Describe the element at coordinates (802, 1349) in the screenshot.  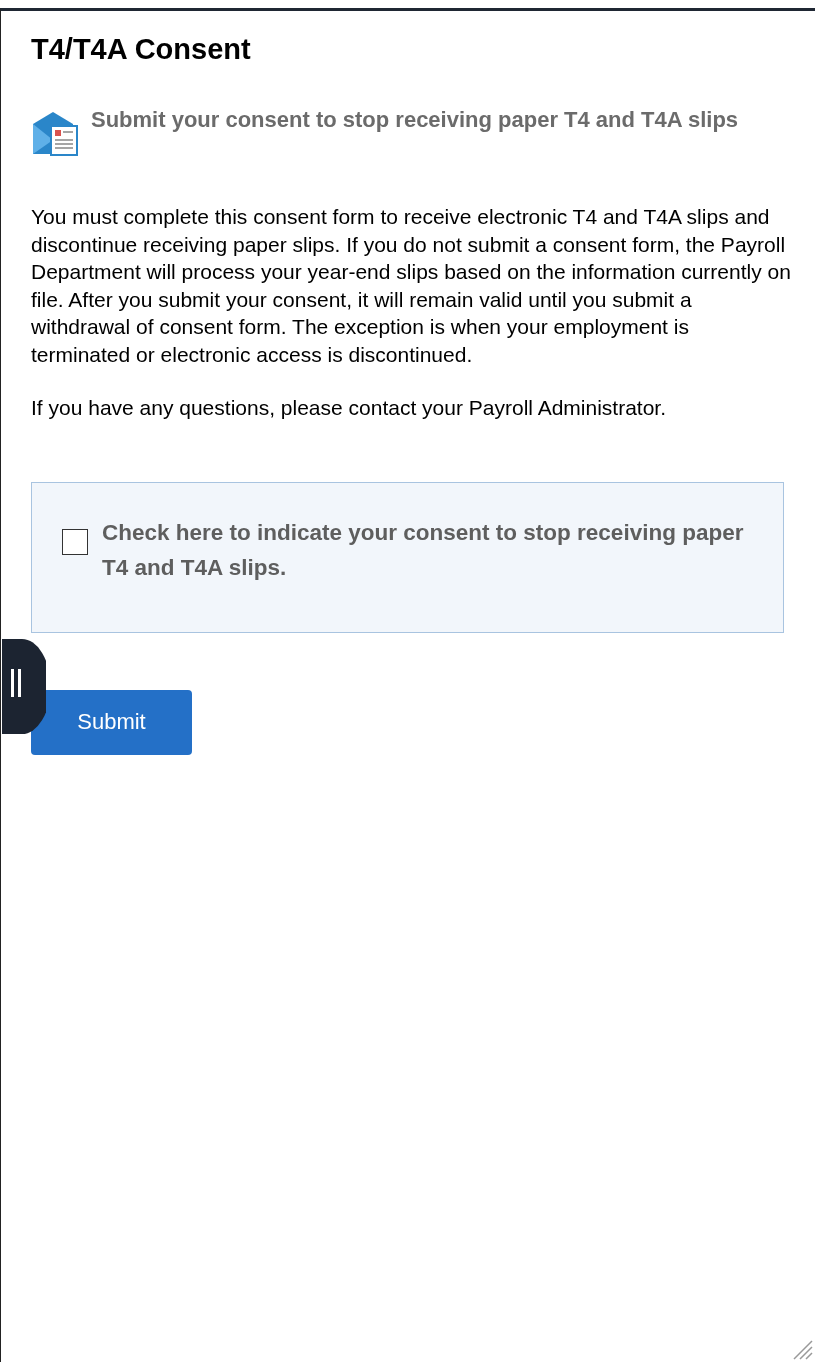
I see `resize-grip-icon` at that location.